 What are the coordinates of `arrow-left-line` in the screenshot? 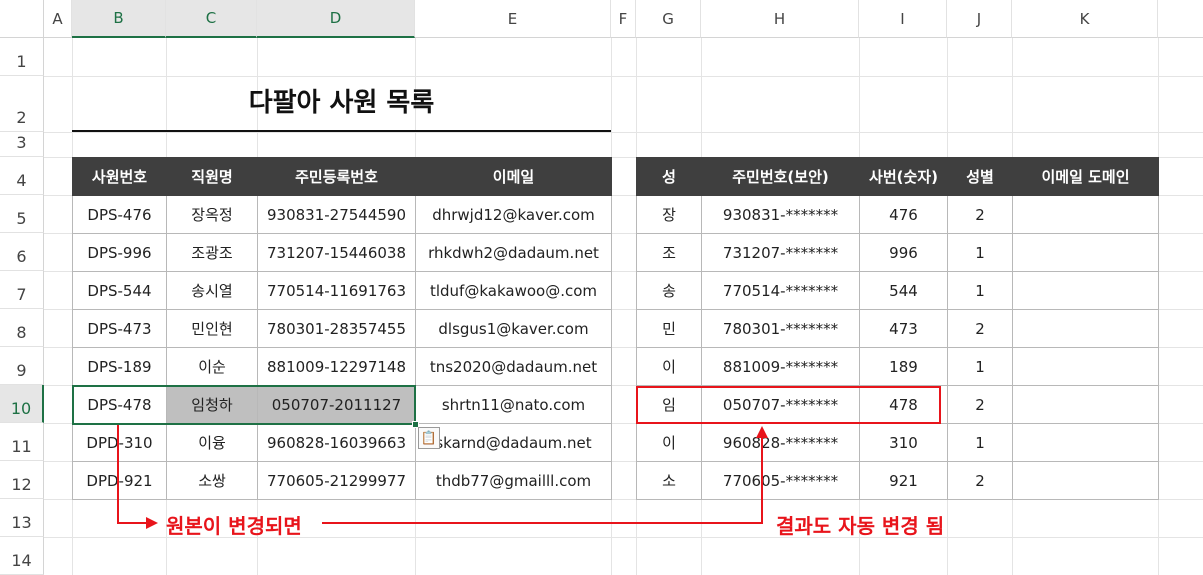 It's located at (132, 474).